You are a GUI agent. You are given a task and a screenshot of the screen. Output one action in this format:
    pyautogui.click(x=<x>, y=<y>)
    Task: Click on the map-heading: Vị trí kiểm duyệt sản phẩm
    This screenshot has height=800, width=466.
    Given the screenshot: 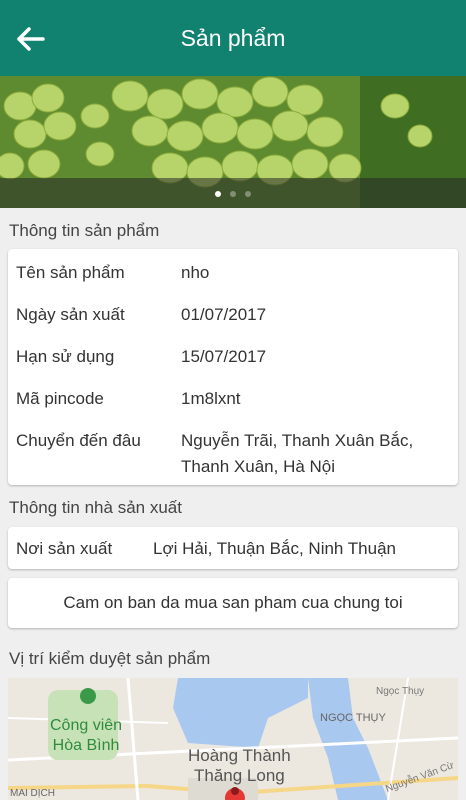 What is the action you would take?
    pyautogui.click(x=110, y=658)
    